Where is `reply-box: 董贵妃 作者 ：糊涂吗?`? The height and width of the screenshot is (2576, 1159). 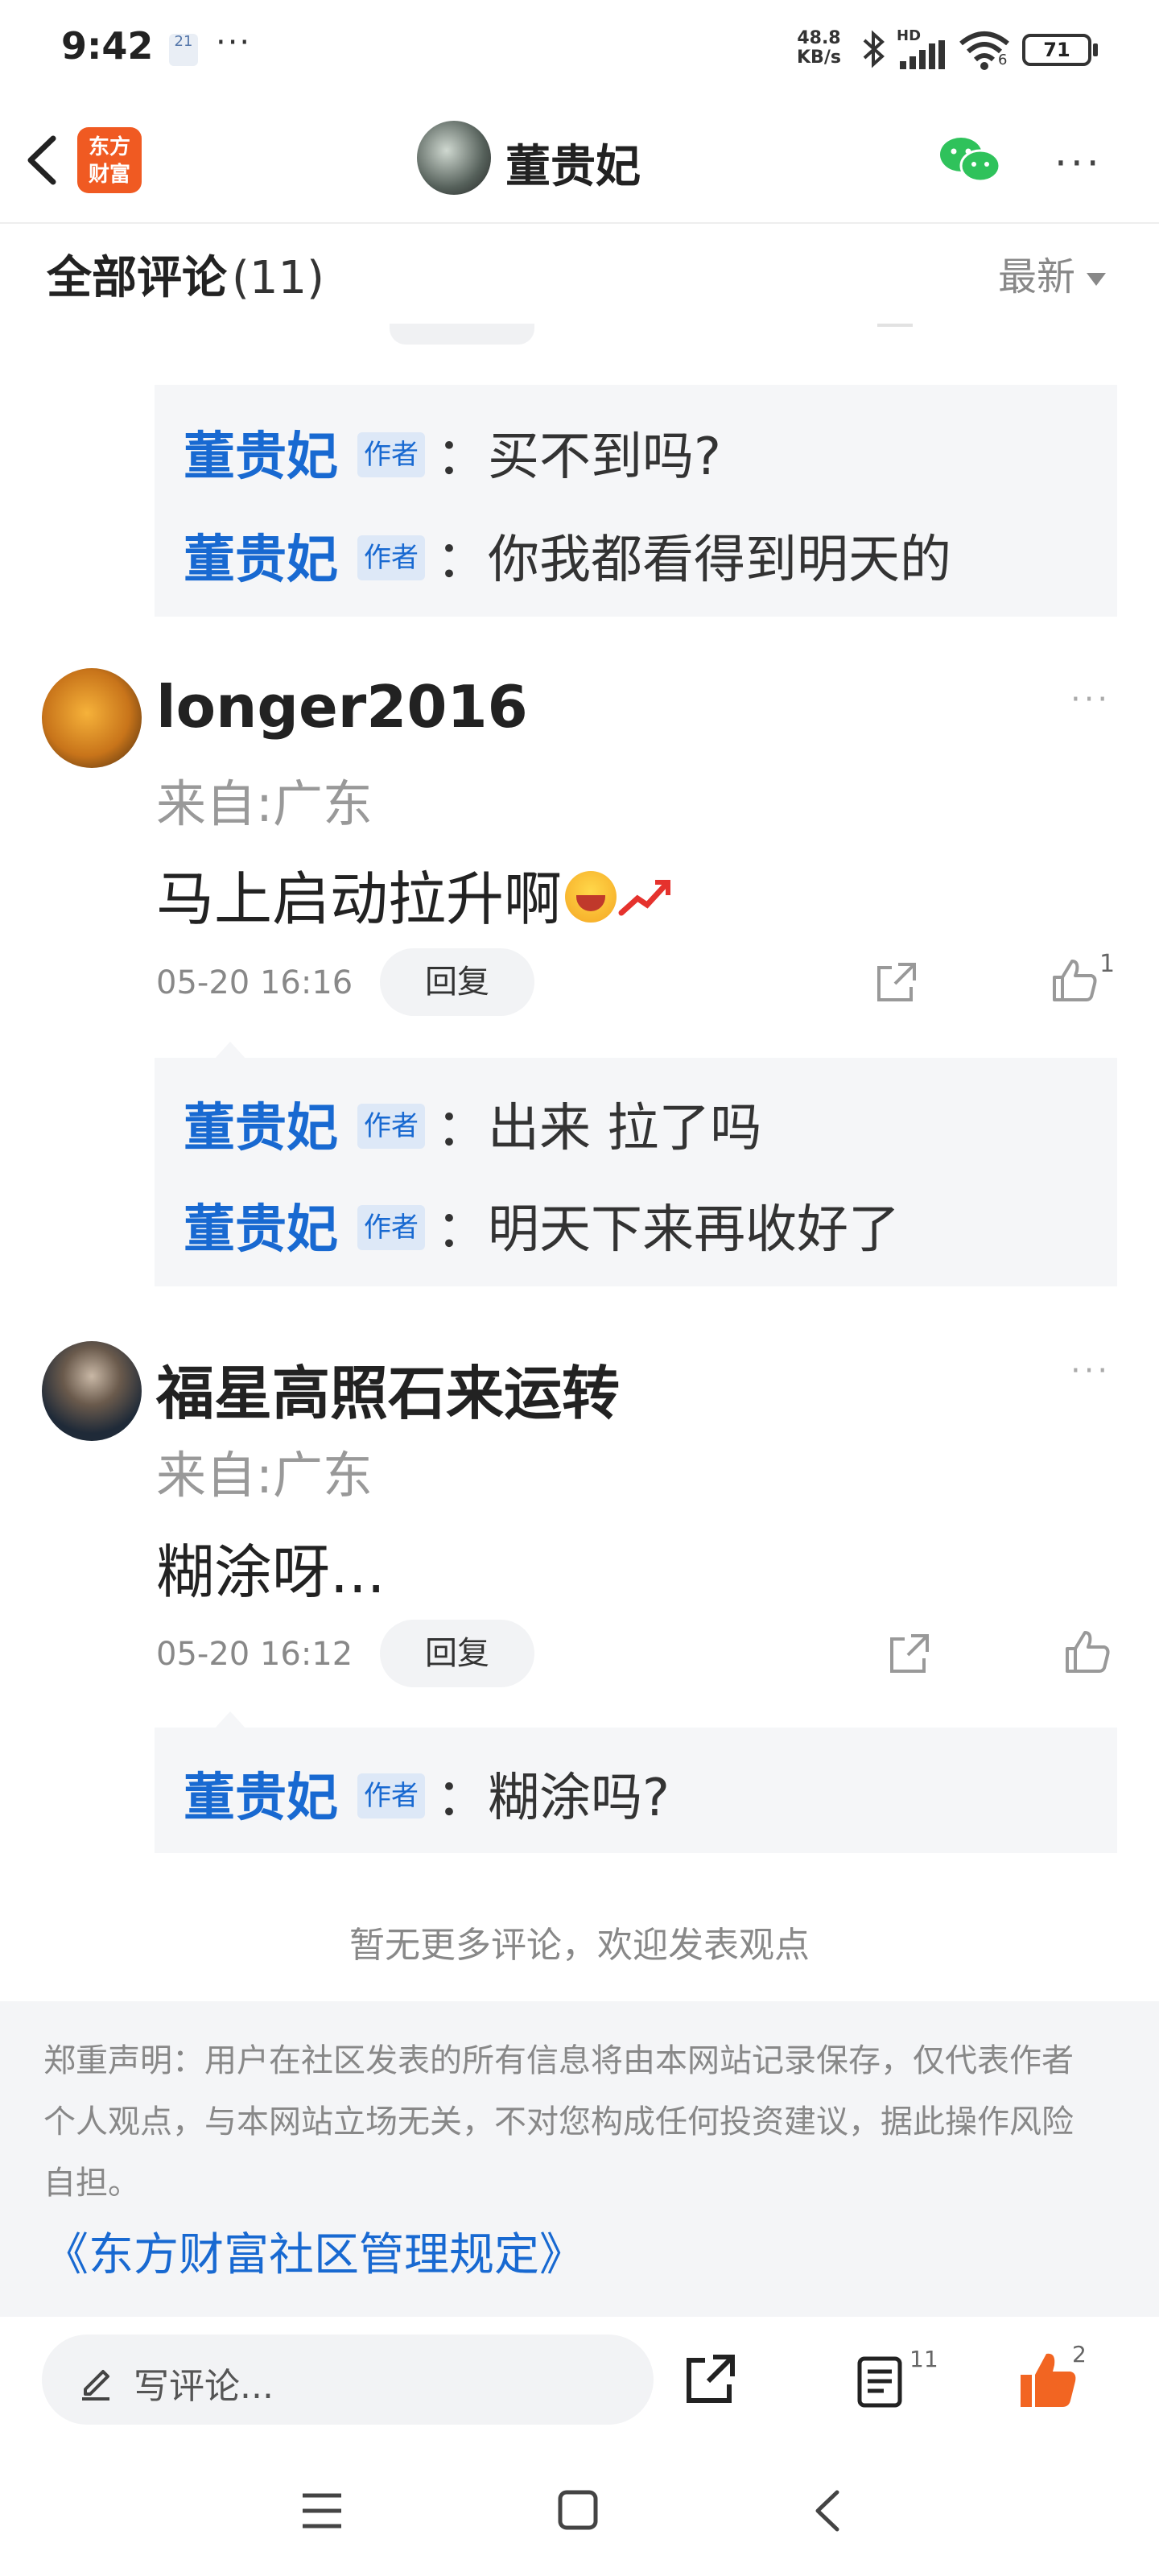 reply-box: 董贵妃 作者 ：糊涂吗? is located at coordinates (636, 1790).